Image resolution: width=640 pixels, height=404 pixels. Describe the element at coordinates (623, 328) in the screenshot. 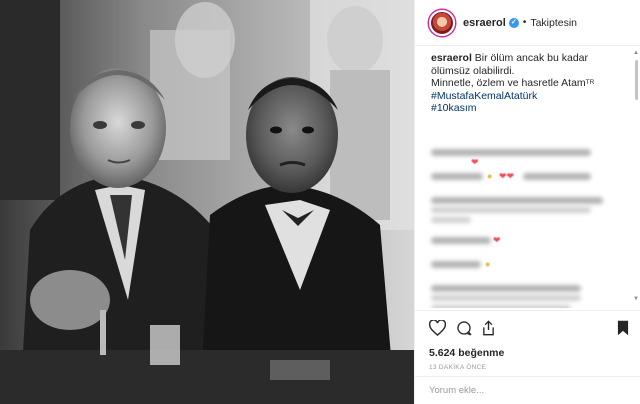

I see `bookmark-icon` at that location.